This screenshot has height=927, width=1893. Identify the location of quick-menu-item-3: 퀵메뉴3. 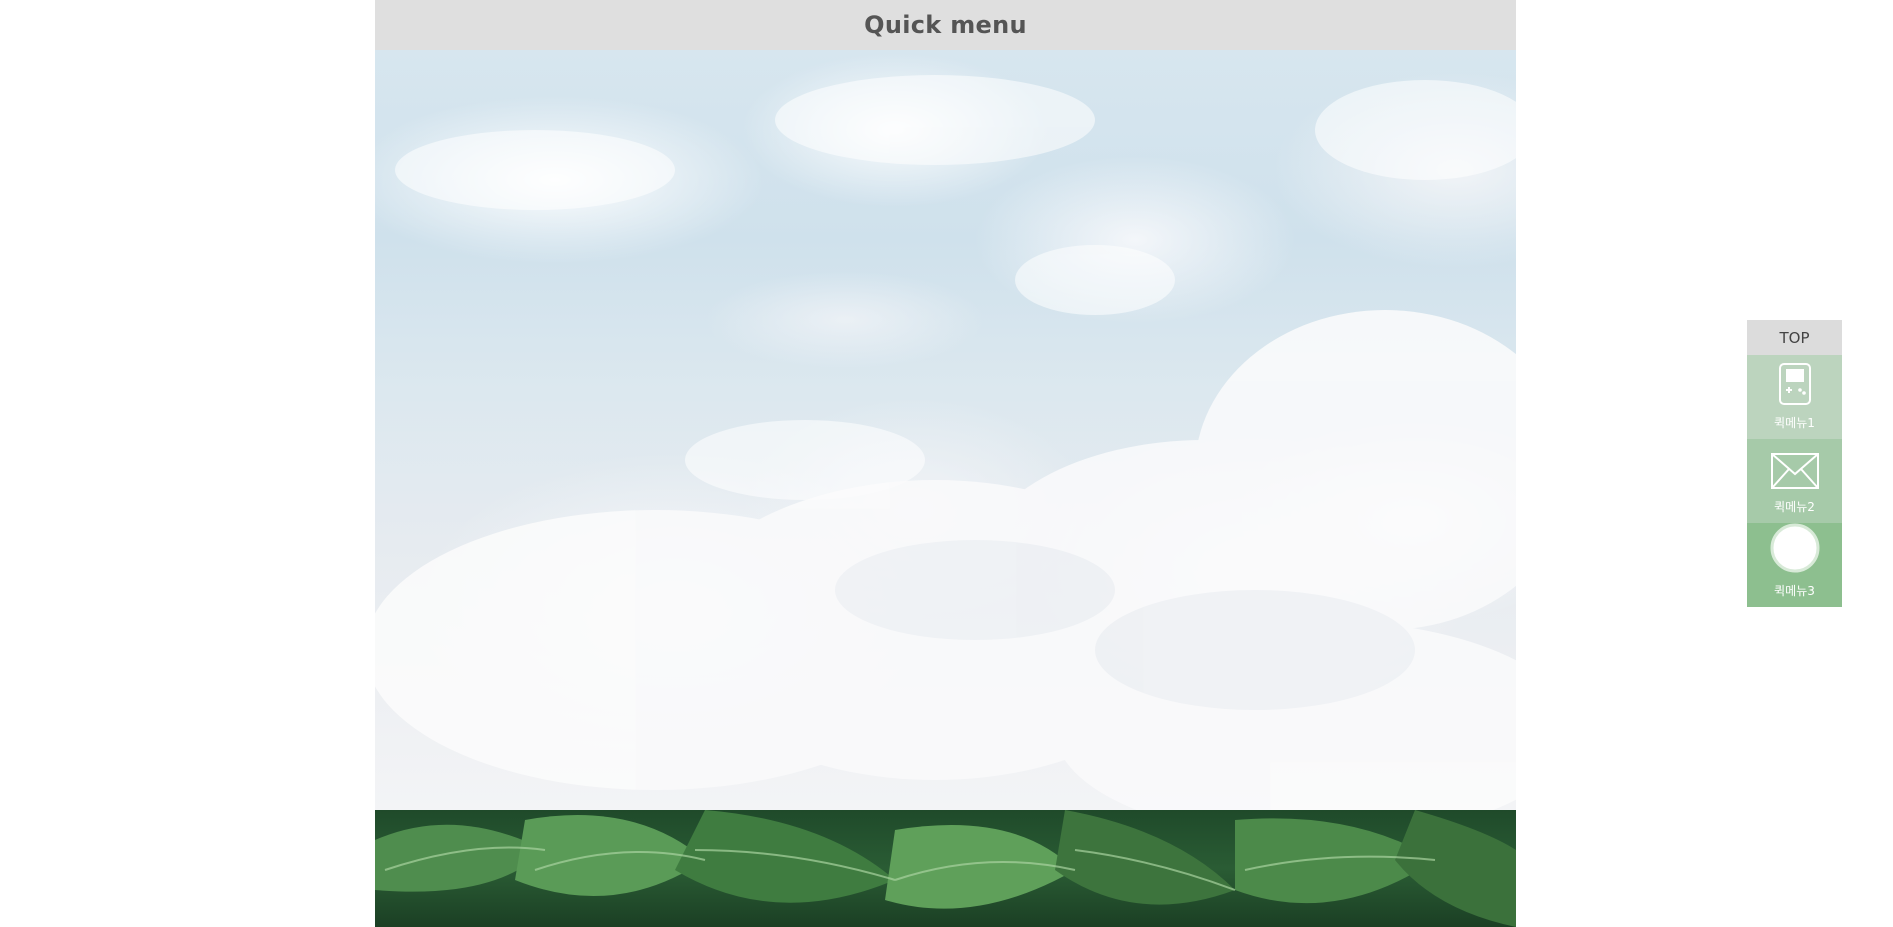
(1794, 565).